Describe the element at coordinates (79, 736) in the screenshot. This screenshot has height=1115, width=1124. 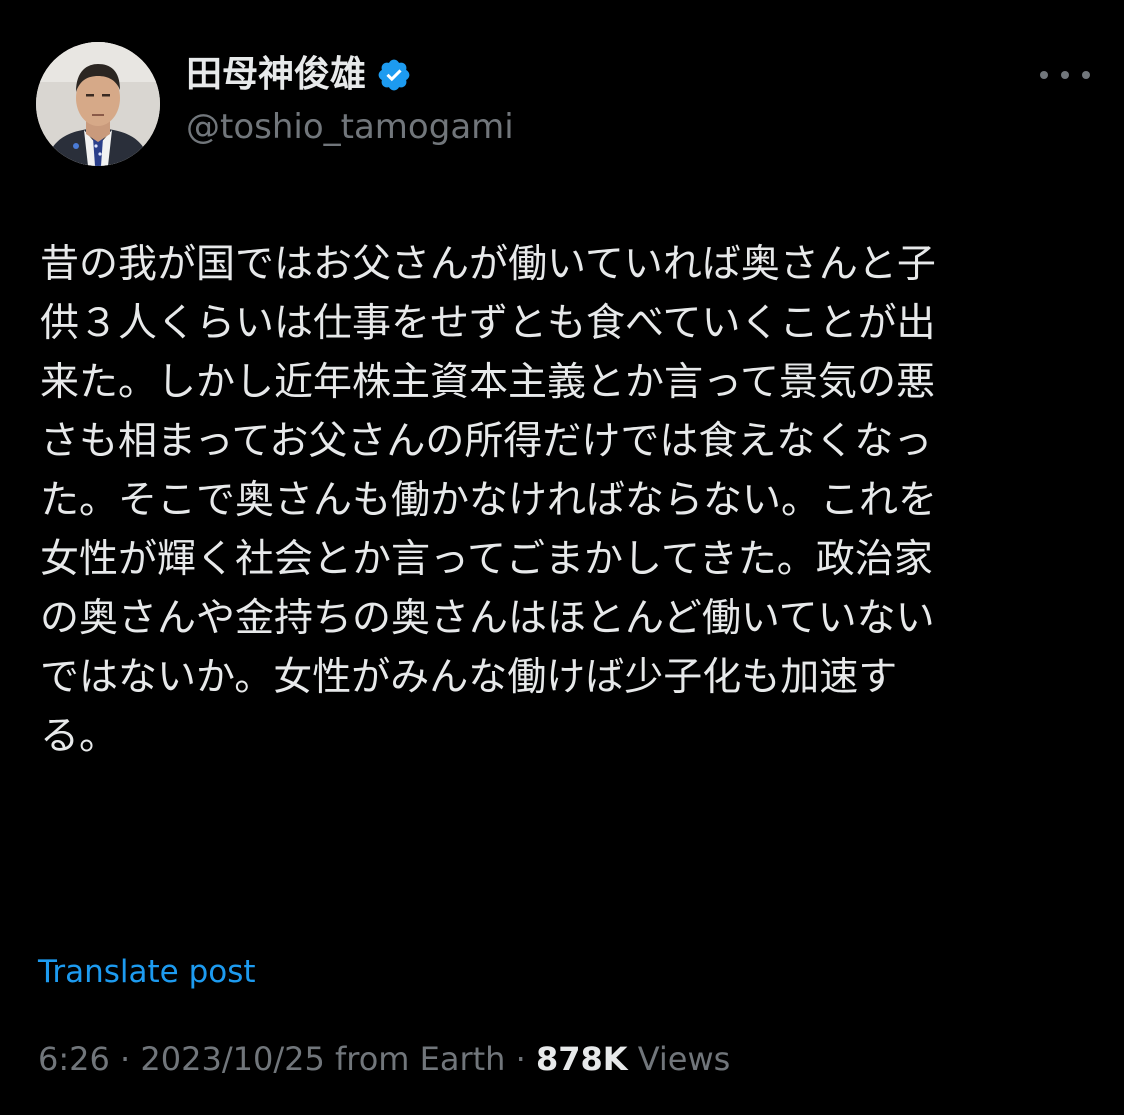
I see `tweet-line: る。` at that location.